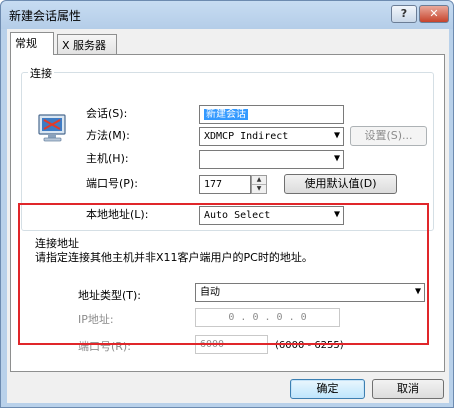 The width and height of the screenshot is (454, 408). I want to click on tab-general: 常规, so click(32, 43).